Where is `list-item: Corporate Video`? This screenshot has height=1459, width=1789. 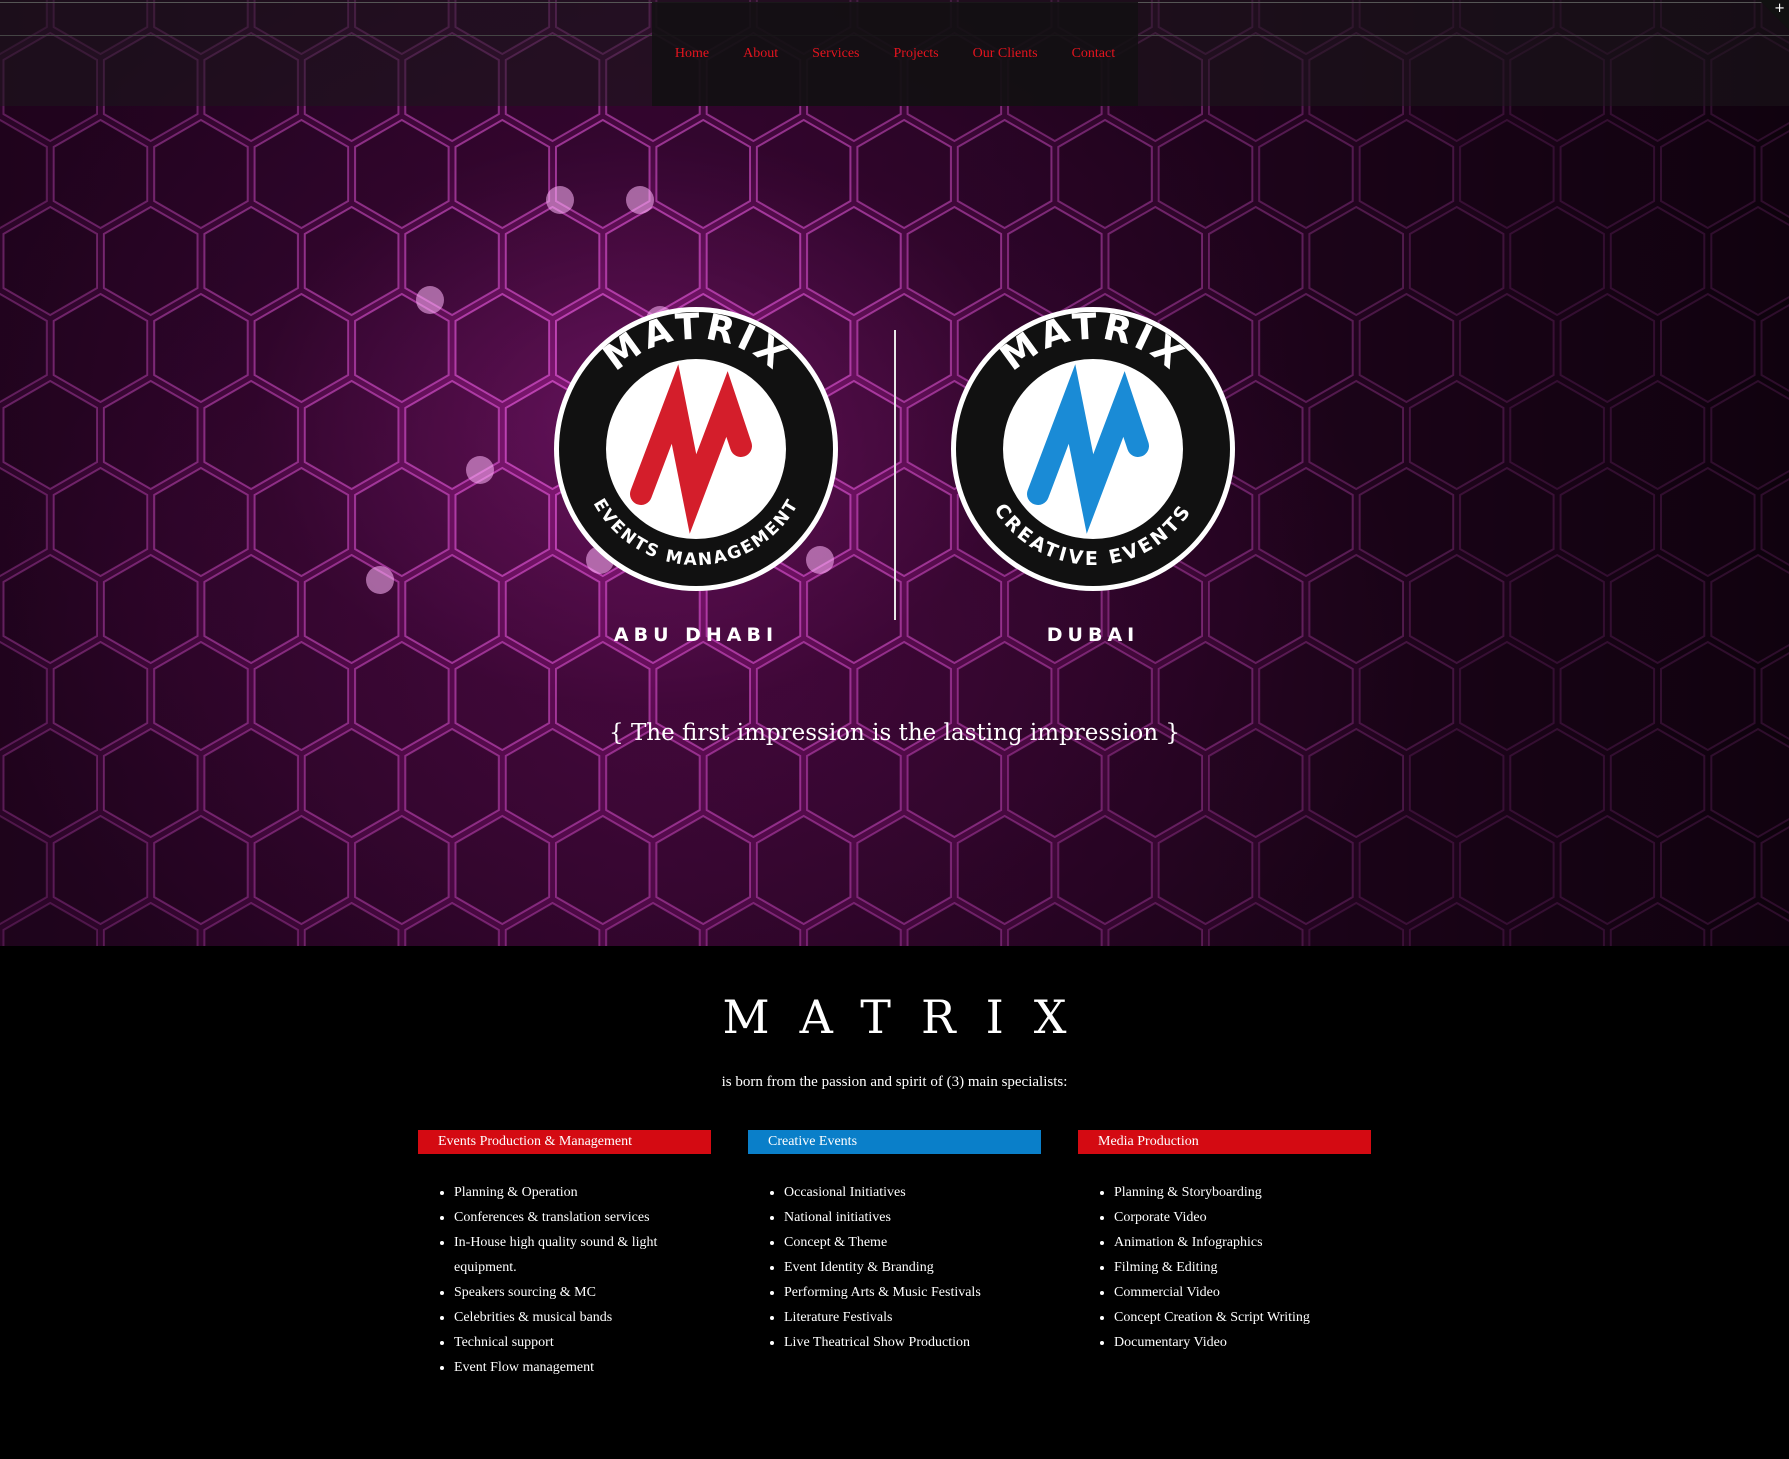 list-item: Corporate Video is located at coordinates (1242, 1217).